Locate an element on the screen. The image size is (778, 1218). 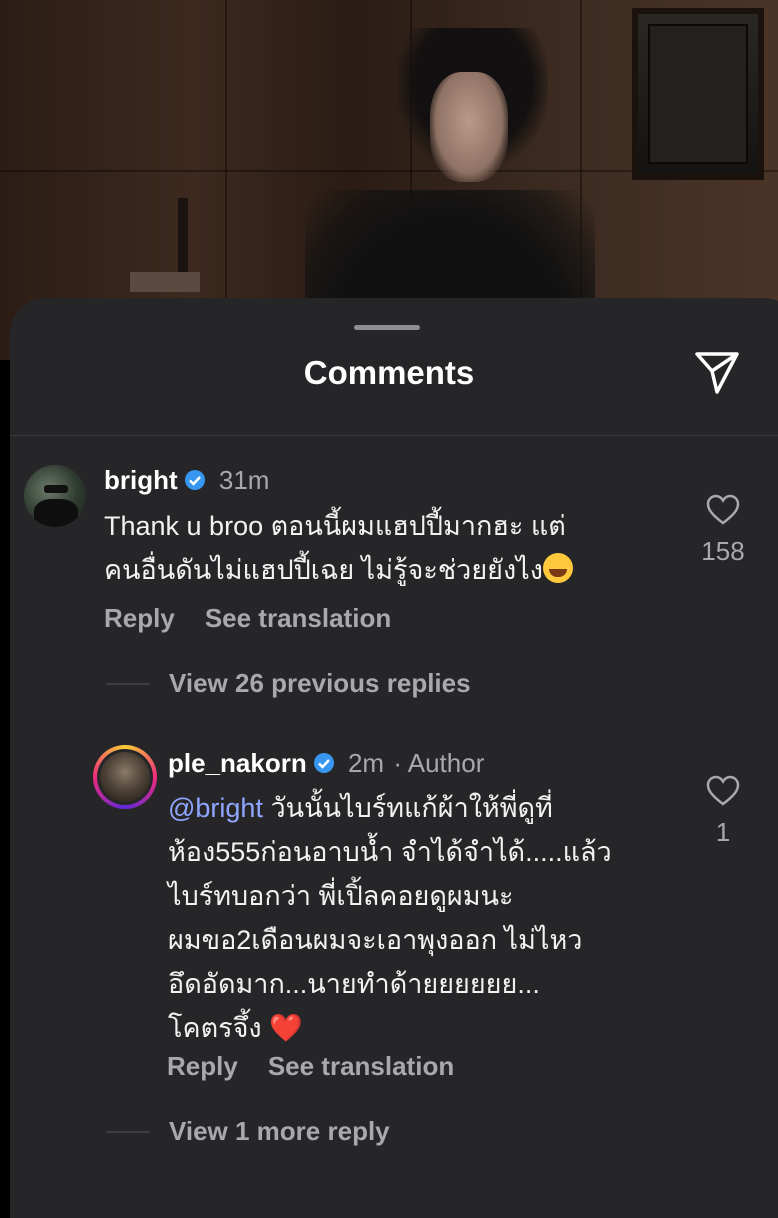
laughing-emoji-icon is located at coordinates (557, 568).